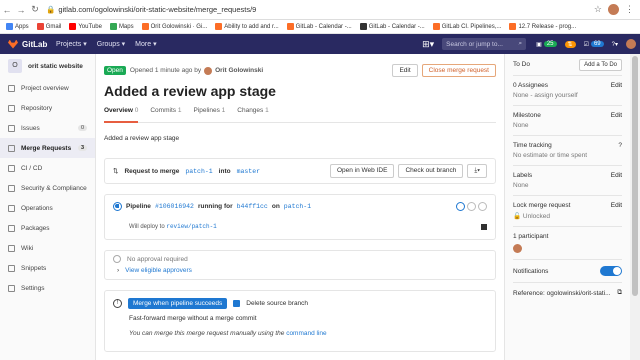 The height and width of the screenshot is (360, 640). Describe the element at coordinates (47, 228) in the screenshot. I see `sidebar-item-packages: Packages` at that location.